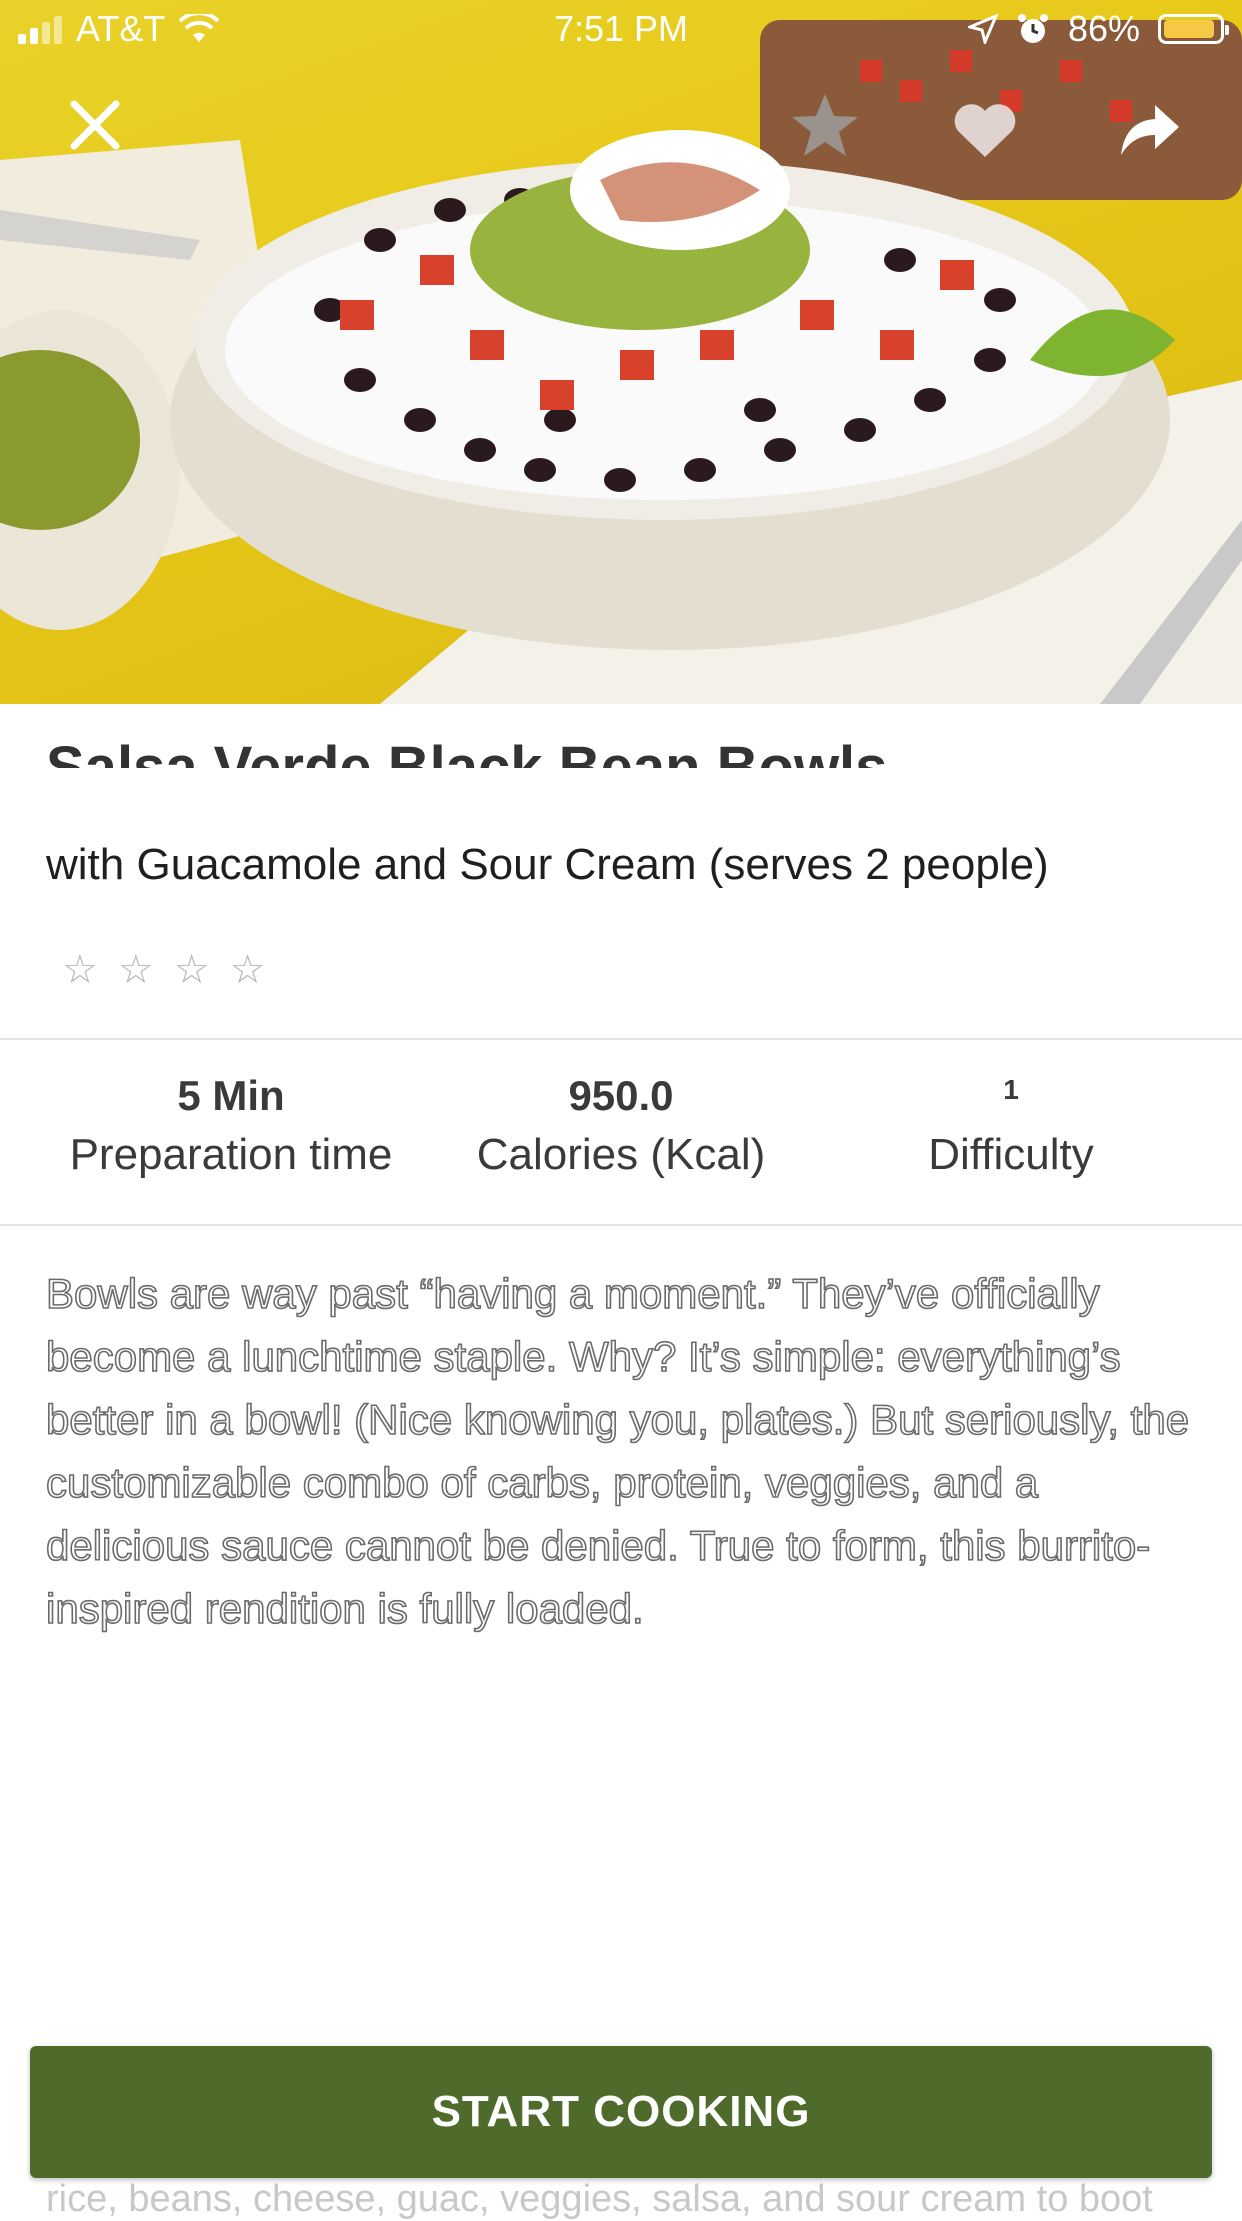  Describe the element at coordinates (231, 1095) in the screenshot. I see `stat-value: 5 Min` at that location.